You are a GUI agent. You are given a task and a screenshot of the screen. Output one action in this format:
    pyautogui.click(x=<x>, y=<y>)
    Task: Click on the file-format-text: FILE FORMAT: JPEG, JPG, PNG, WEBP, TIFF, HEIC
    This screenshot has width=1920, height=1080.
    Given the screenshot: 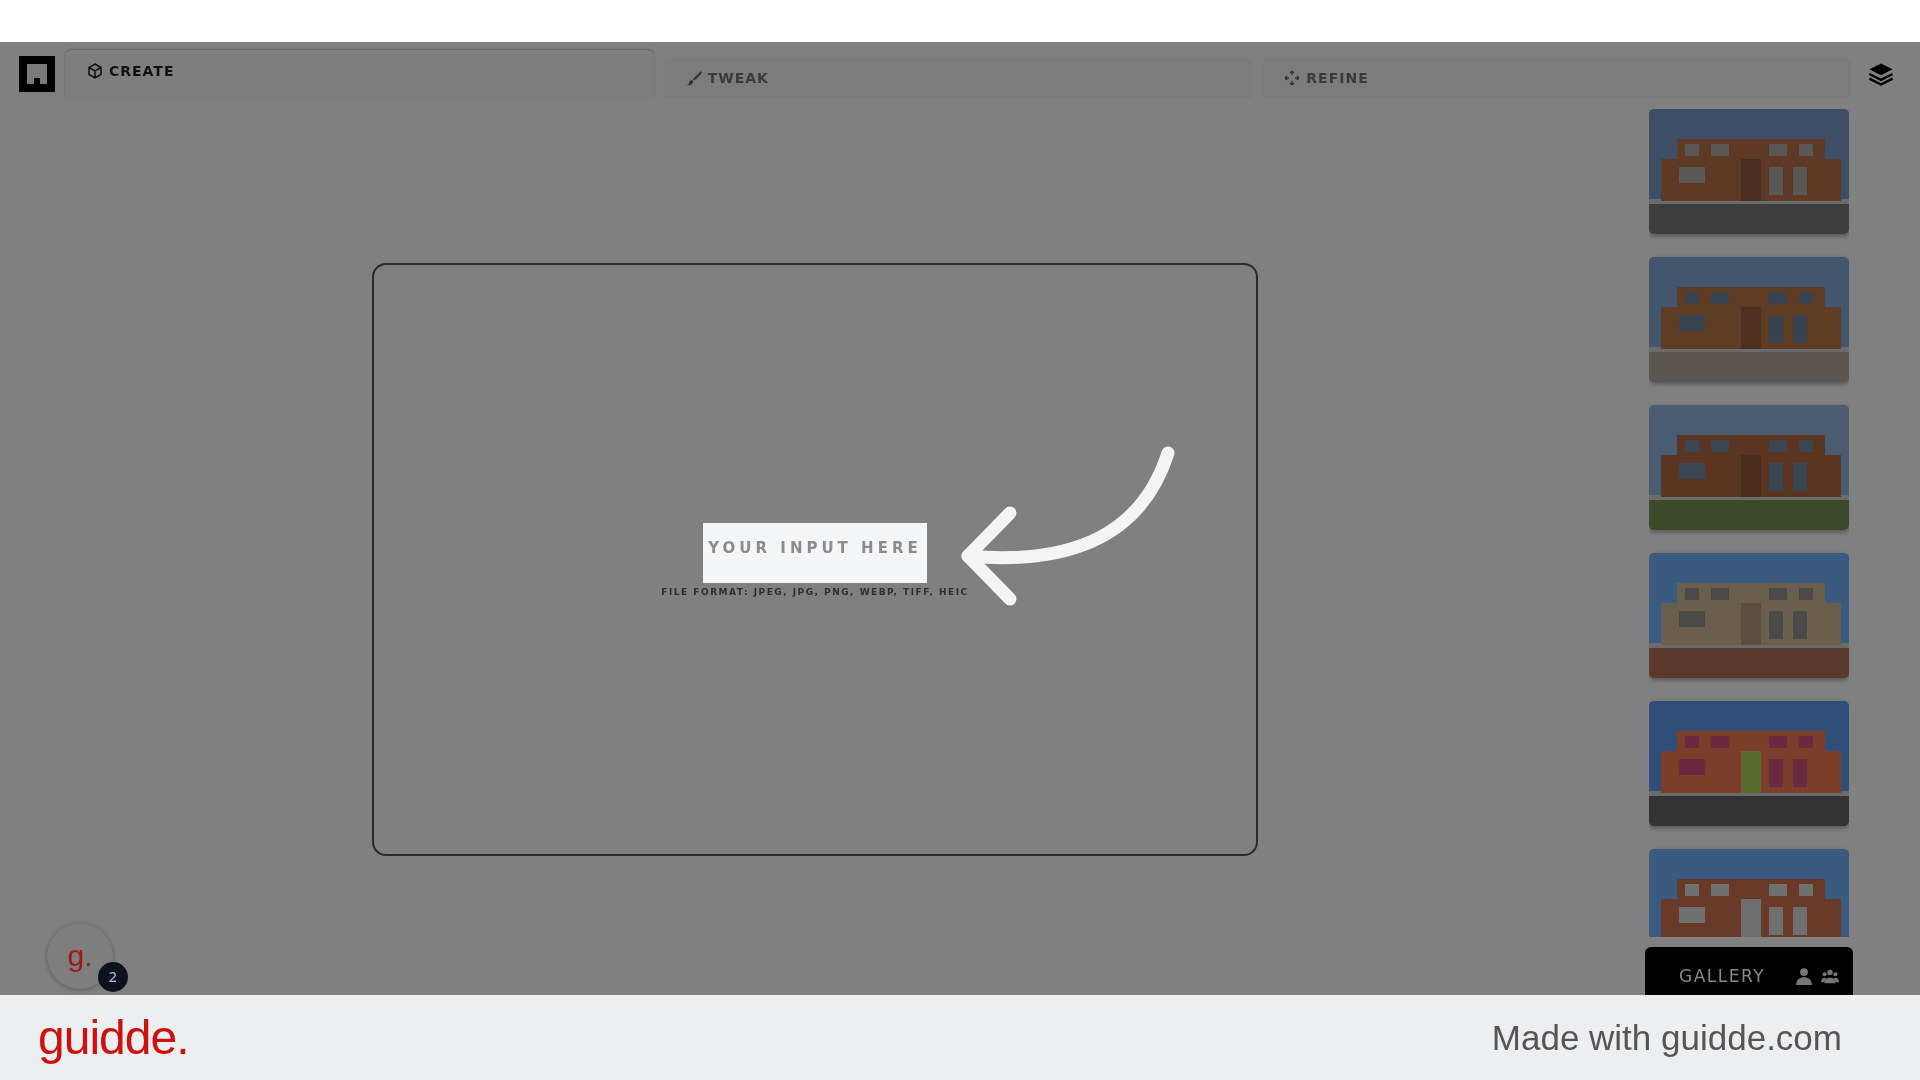 What is the action you would take?
    pyautogui.click(x=815, y=591)
    